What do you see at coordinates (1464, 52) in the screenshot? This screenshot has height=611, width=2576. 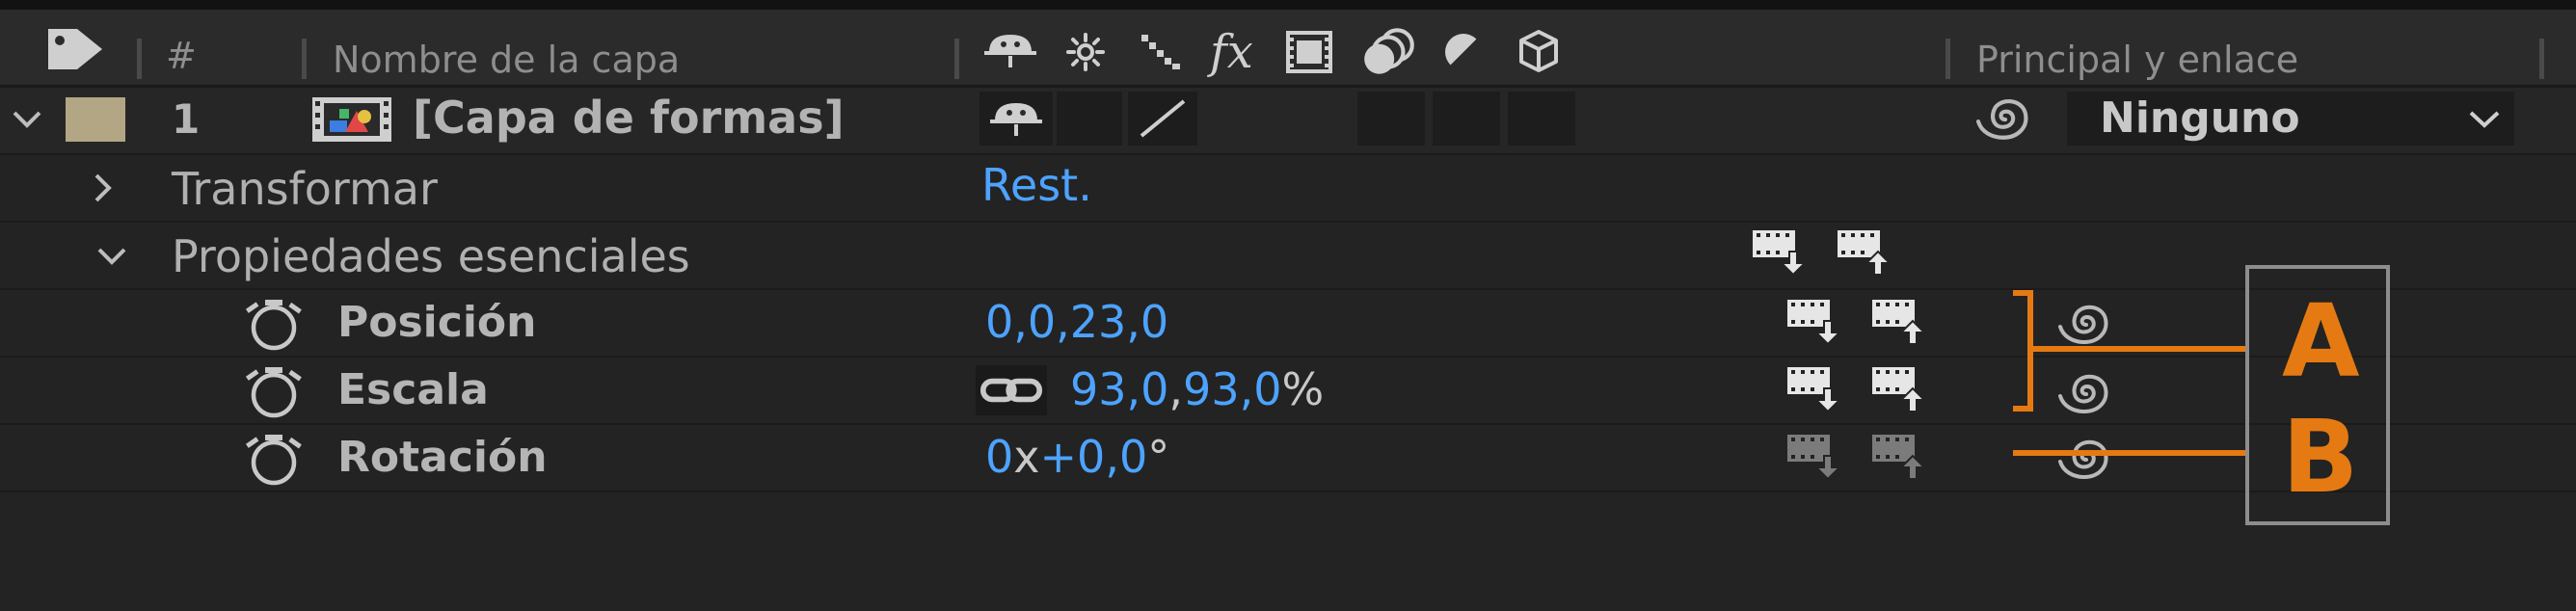 I see `adjustment-layer-icon` at bounding box center [1464, 52].